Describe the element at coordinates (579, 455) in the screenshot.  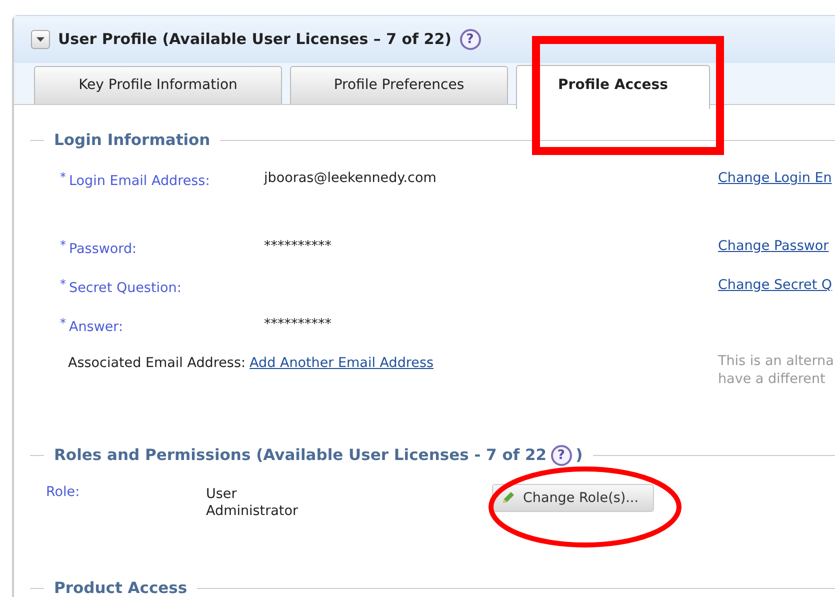
I see `section-title-end: )` at that location.